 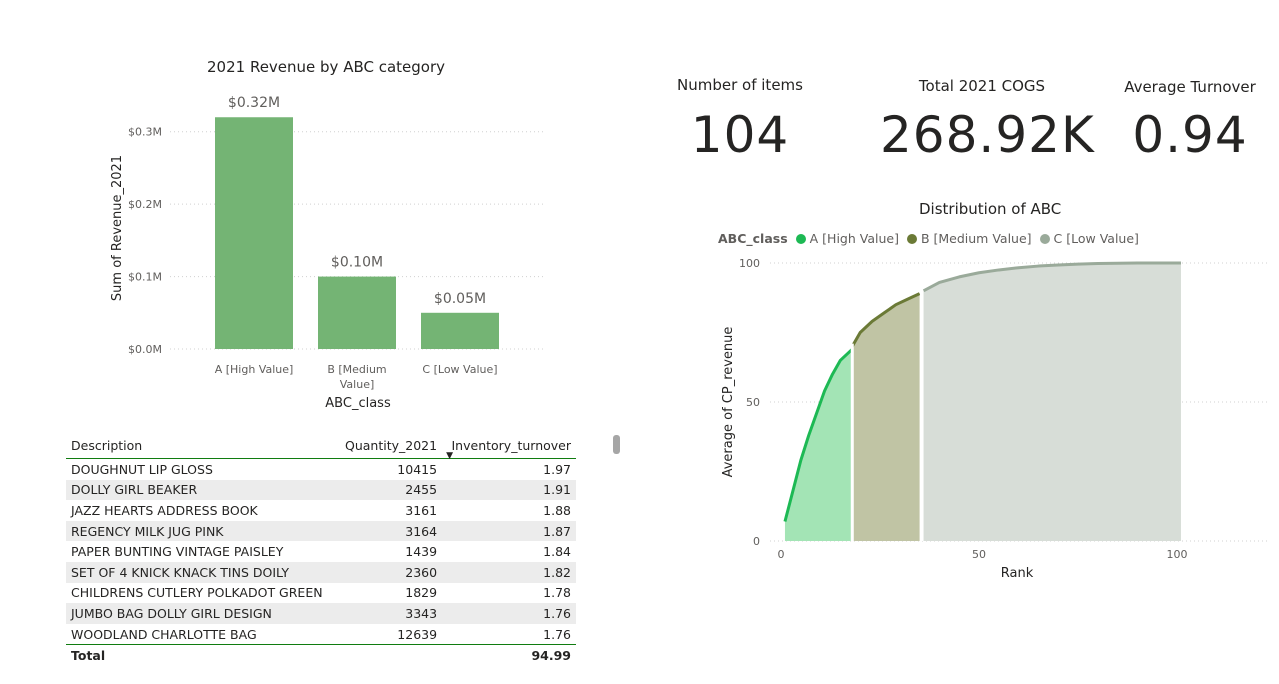 I want to click on y-axis-title: Average of CP_revenue, so click(x=728, y=402).